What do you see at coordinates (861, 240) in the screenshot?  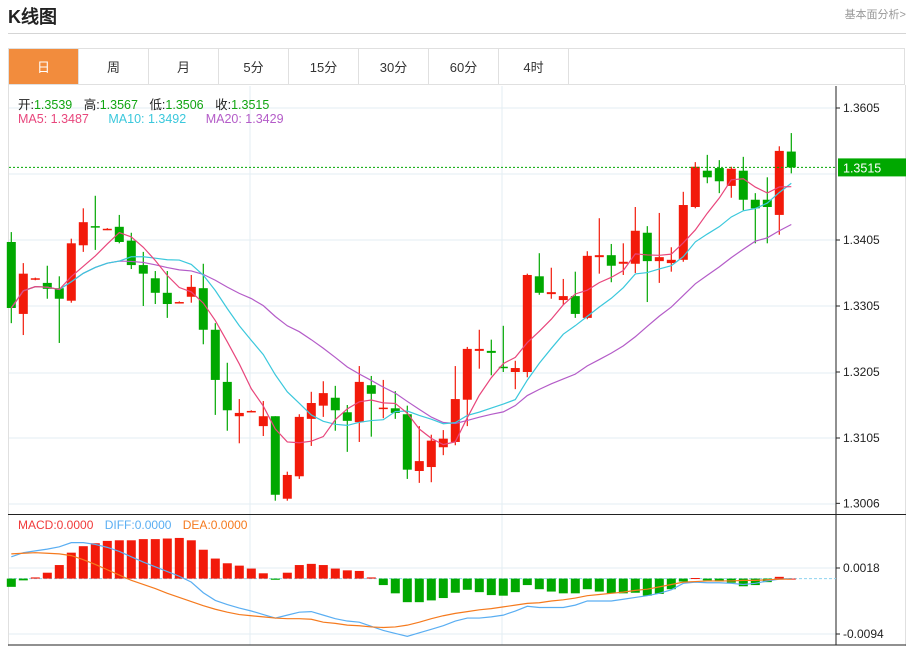 I see `y-tick-label: 1.3405` at bounding box center [861, 240].